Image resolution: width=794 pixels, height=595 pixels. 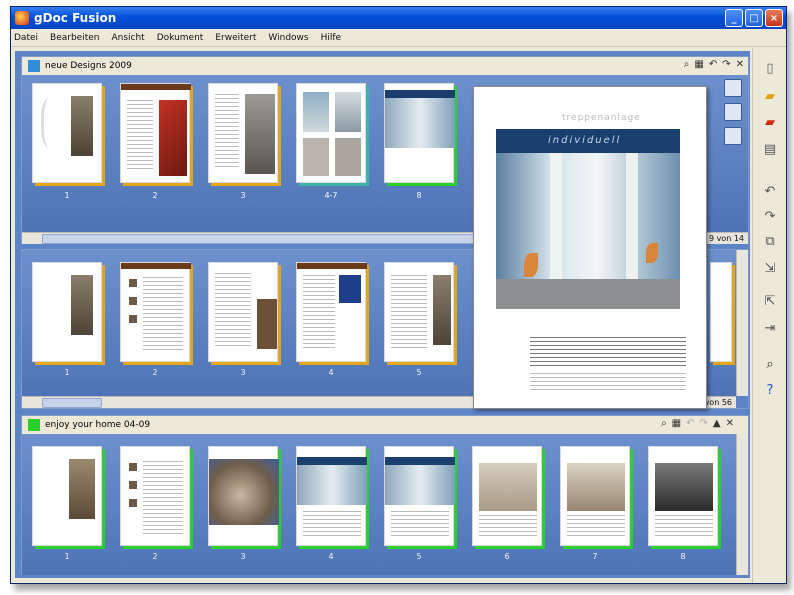 What do you see at coordinates (754, 18) in the screenshot?
I see `maximize-button: □` at bounding box center [754, 18].